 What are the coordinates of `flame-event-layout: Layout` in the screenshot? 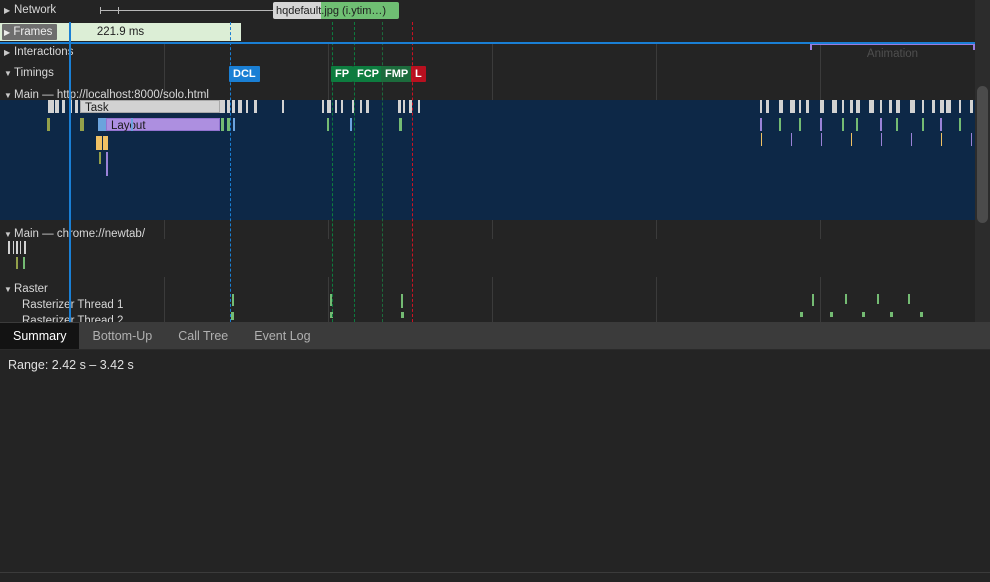 It's located at (163, 125).